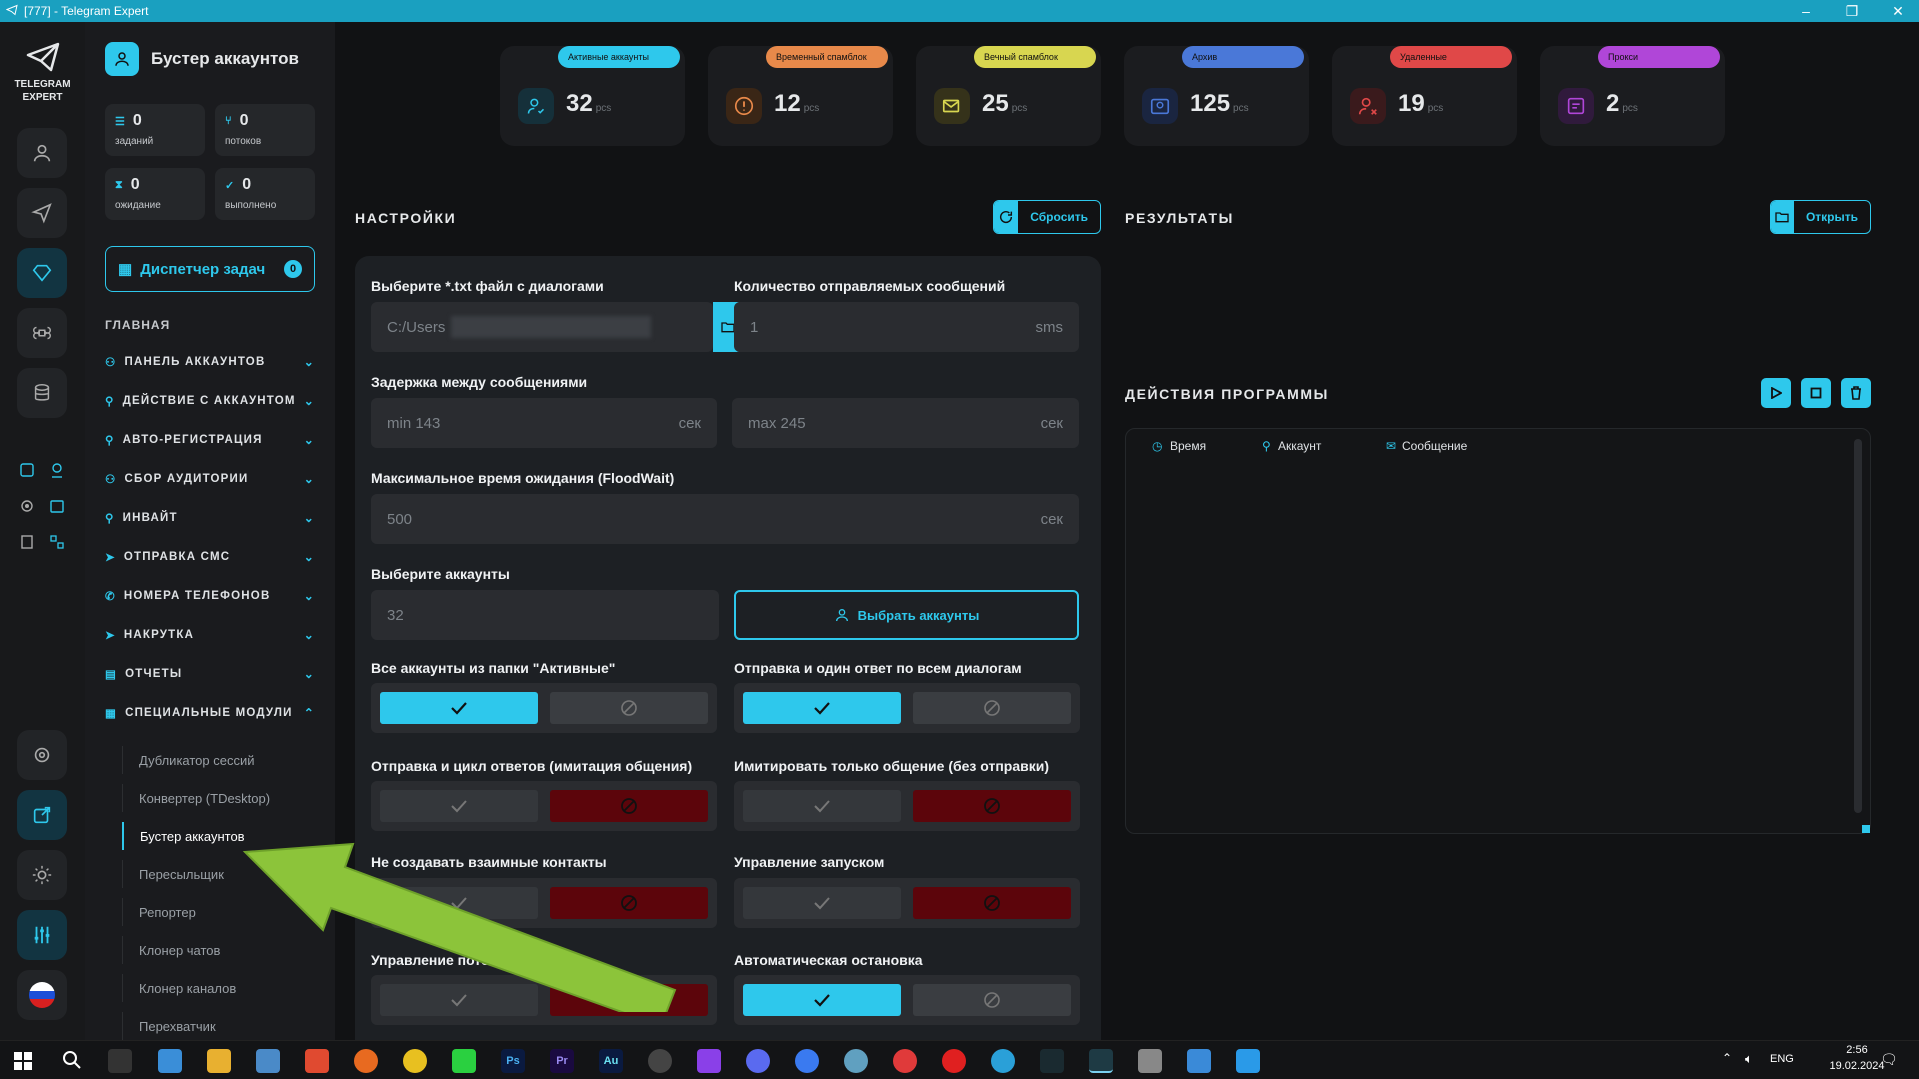 This screenshot has height=1079, width=1919. What do you see at coordinates (170, 1061) in the screenshot?
I see `calculator-icon` at bounding box center [170, 1061].